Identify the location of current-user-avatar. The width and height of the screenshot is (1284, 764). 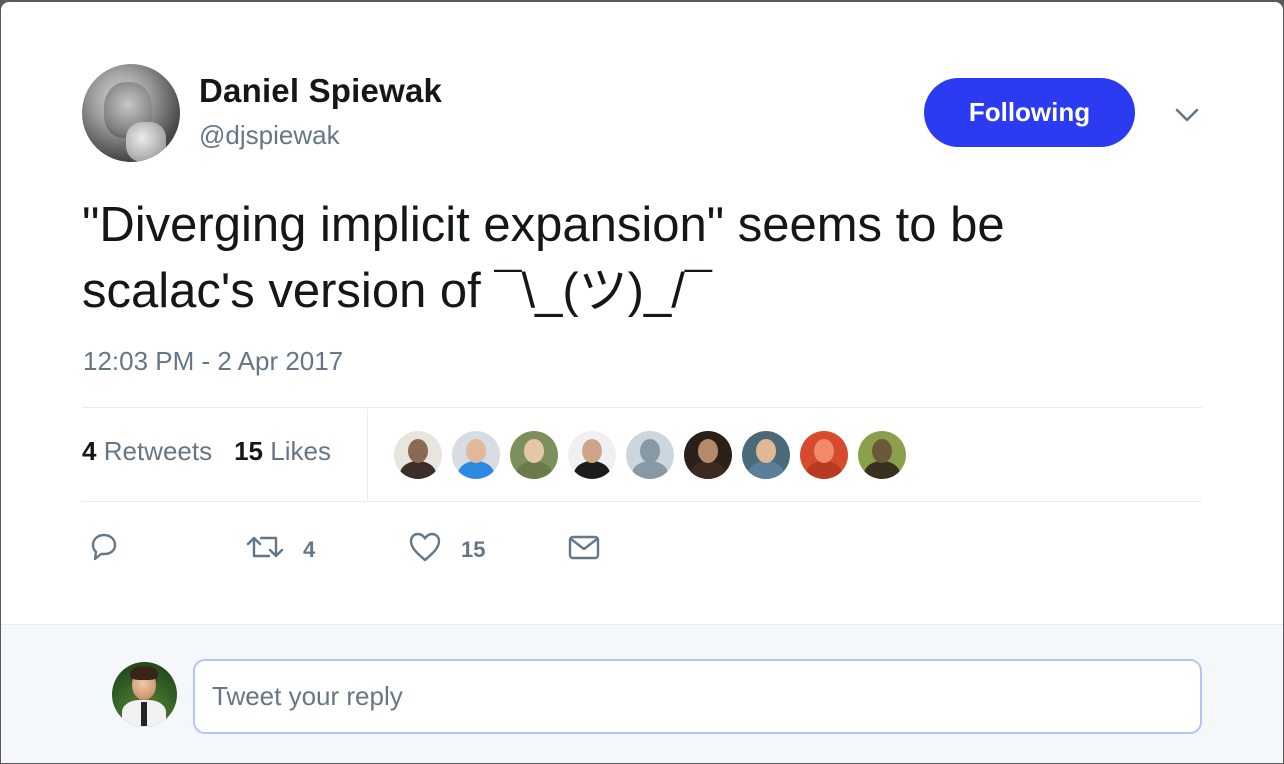
(144, 694).